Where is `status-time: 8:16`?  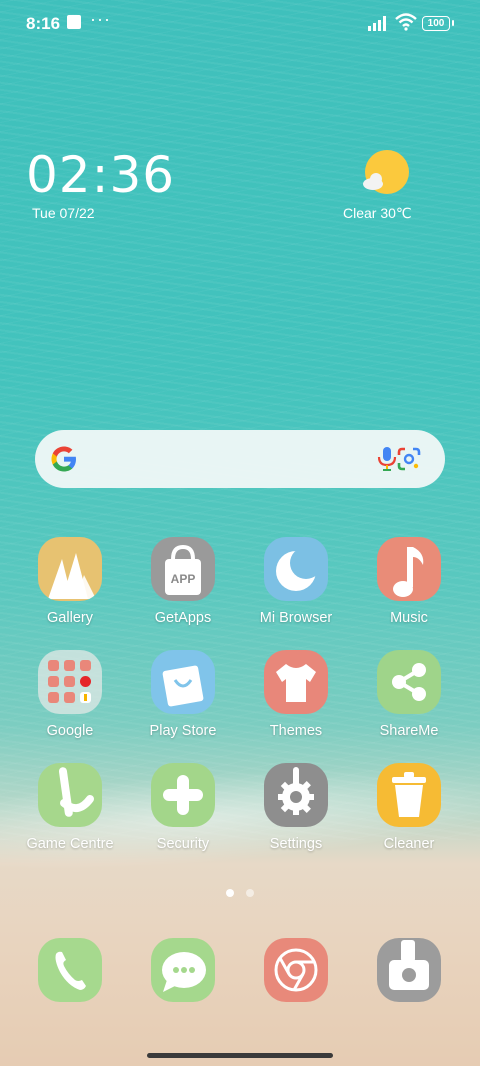
status-time: 8:16 is located at coordinates (43, 23).